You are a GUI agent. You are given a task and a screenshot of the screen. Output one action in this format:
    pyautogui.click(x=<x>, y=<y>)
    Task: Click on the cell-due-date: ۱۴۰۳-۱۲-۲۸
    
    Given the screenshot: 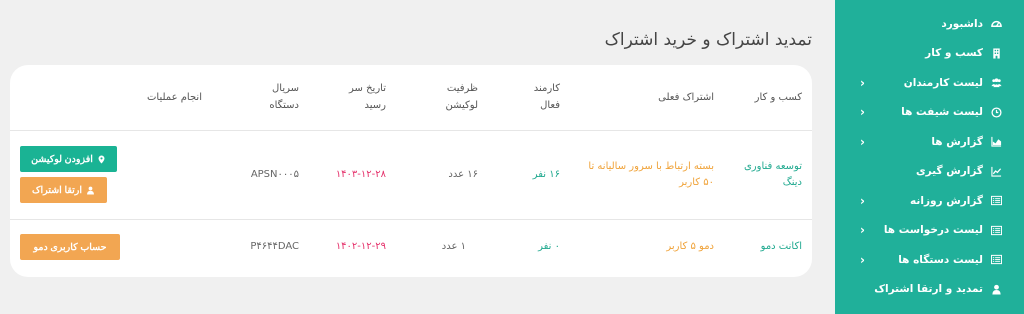 What is the action you would take?
    pyautogui.click(x=352, y=175)
    